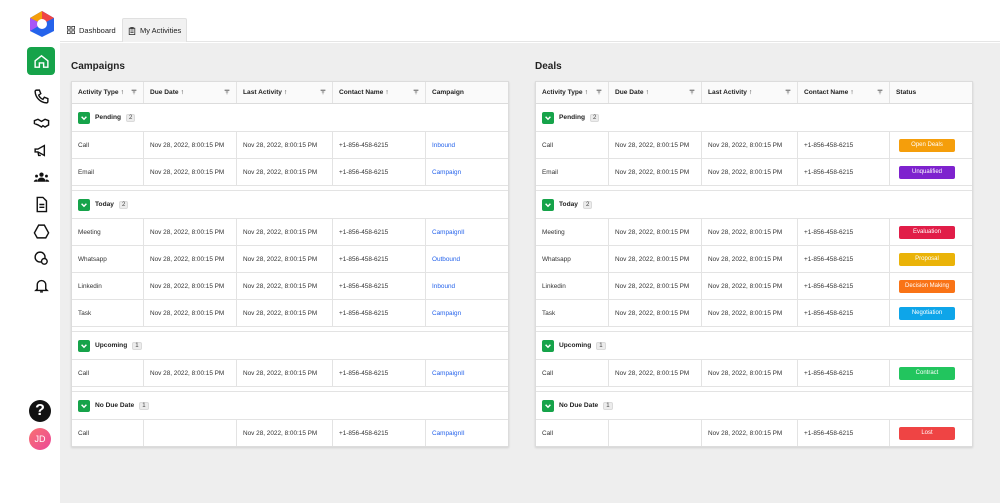  What do you see at coordinates (927, 373) in the screenshot?
I see `status-badge: Contract` at bounding box center [927, 373].